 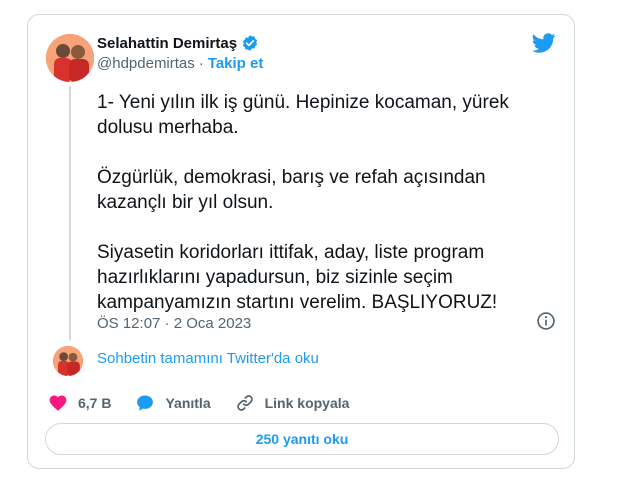 What do you see at coordinates (70, 58) in the screenshot?
I see `author-avatar` at bounding box center [70, 58].